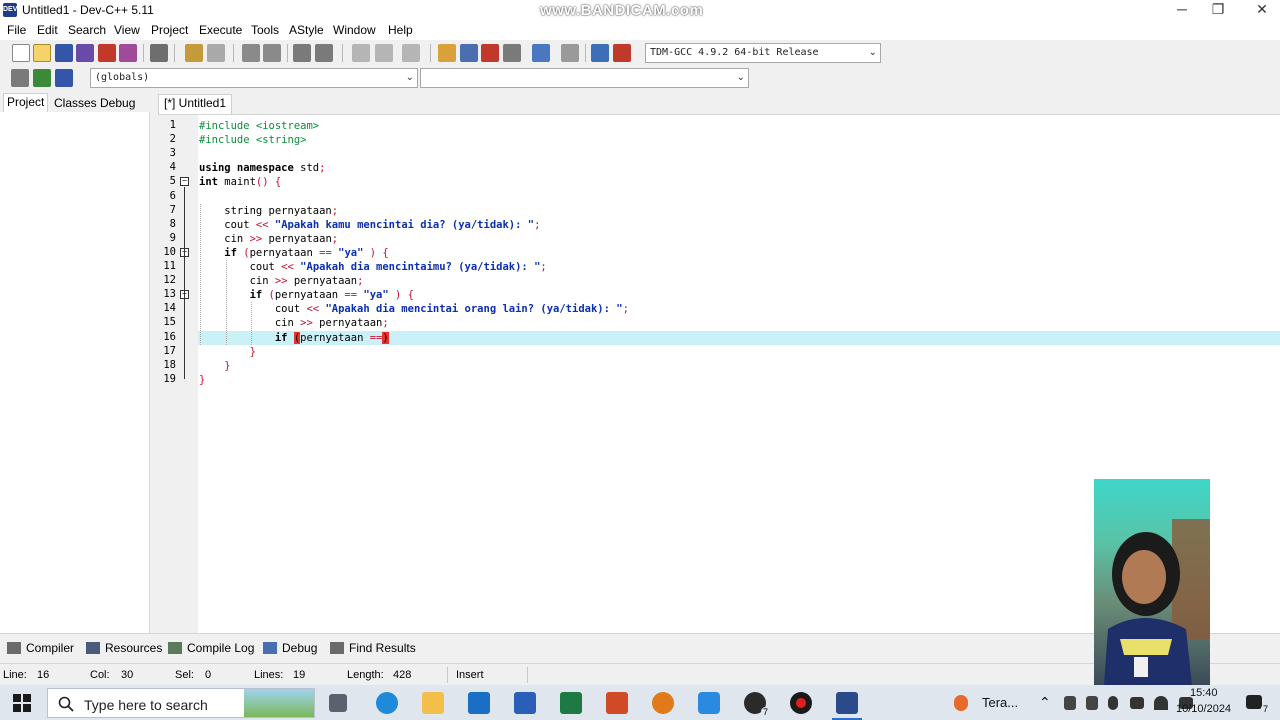 This screenshot has width=1280, height=720. Describe the element at coordinates (265, 30) in the screenshot. I see `menu-tools: Tools` at that location.